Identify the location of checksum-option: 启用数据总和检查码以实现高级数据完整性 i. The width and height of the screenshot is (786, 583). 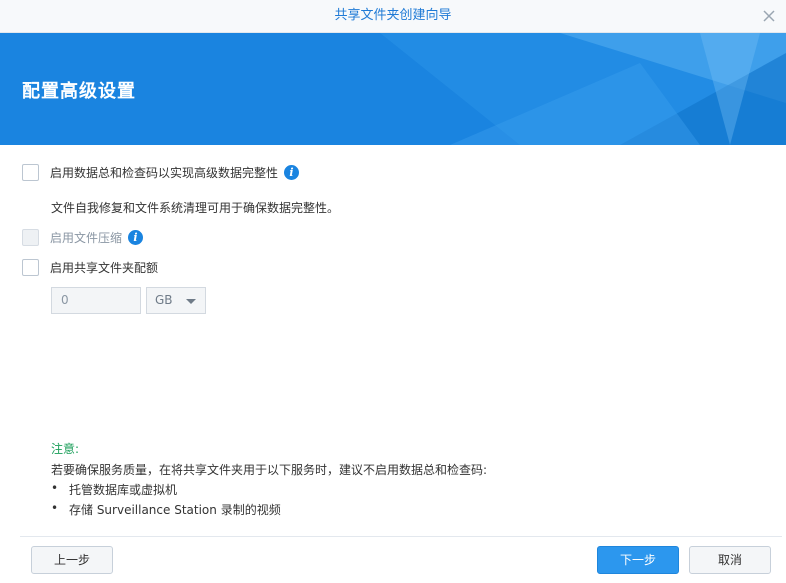
(161, 172).